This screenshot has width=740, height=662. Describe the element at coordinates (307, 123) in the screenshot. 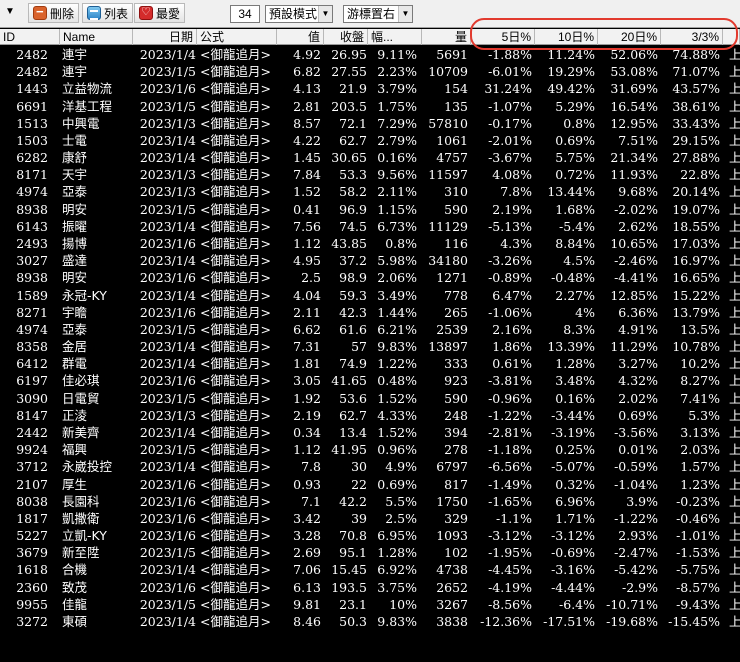

I see `cell-value: 8.57` at that location.